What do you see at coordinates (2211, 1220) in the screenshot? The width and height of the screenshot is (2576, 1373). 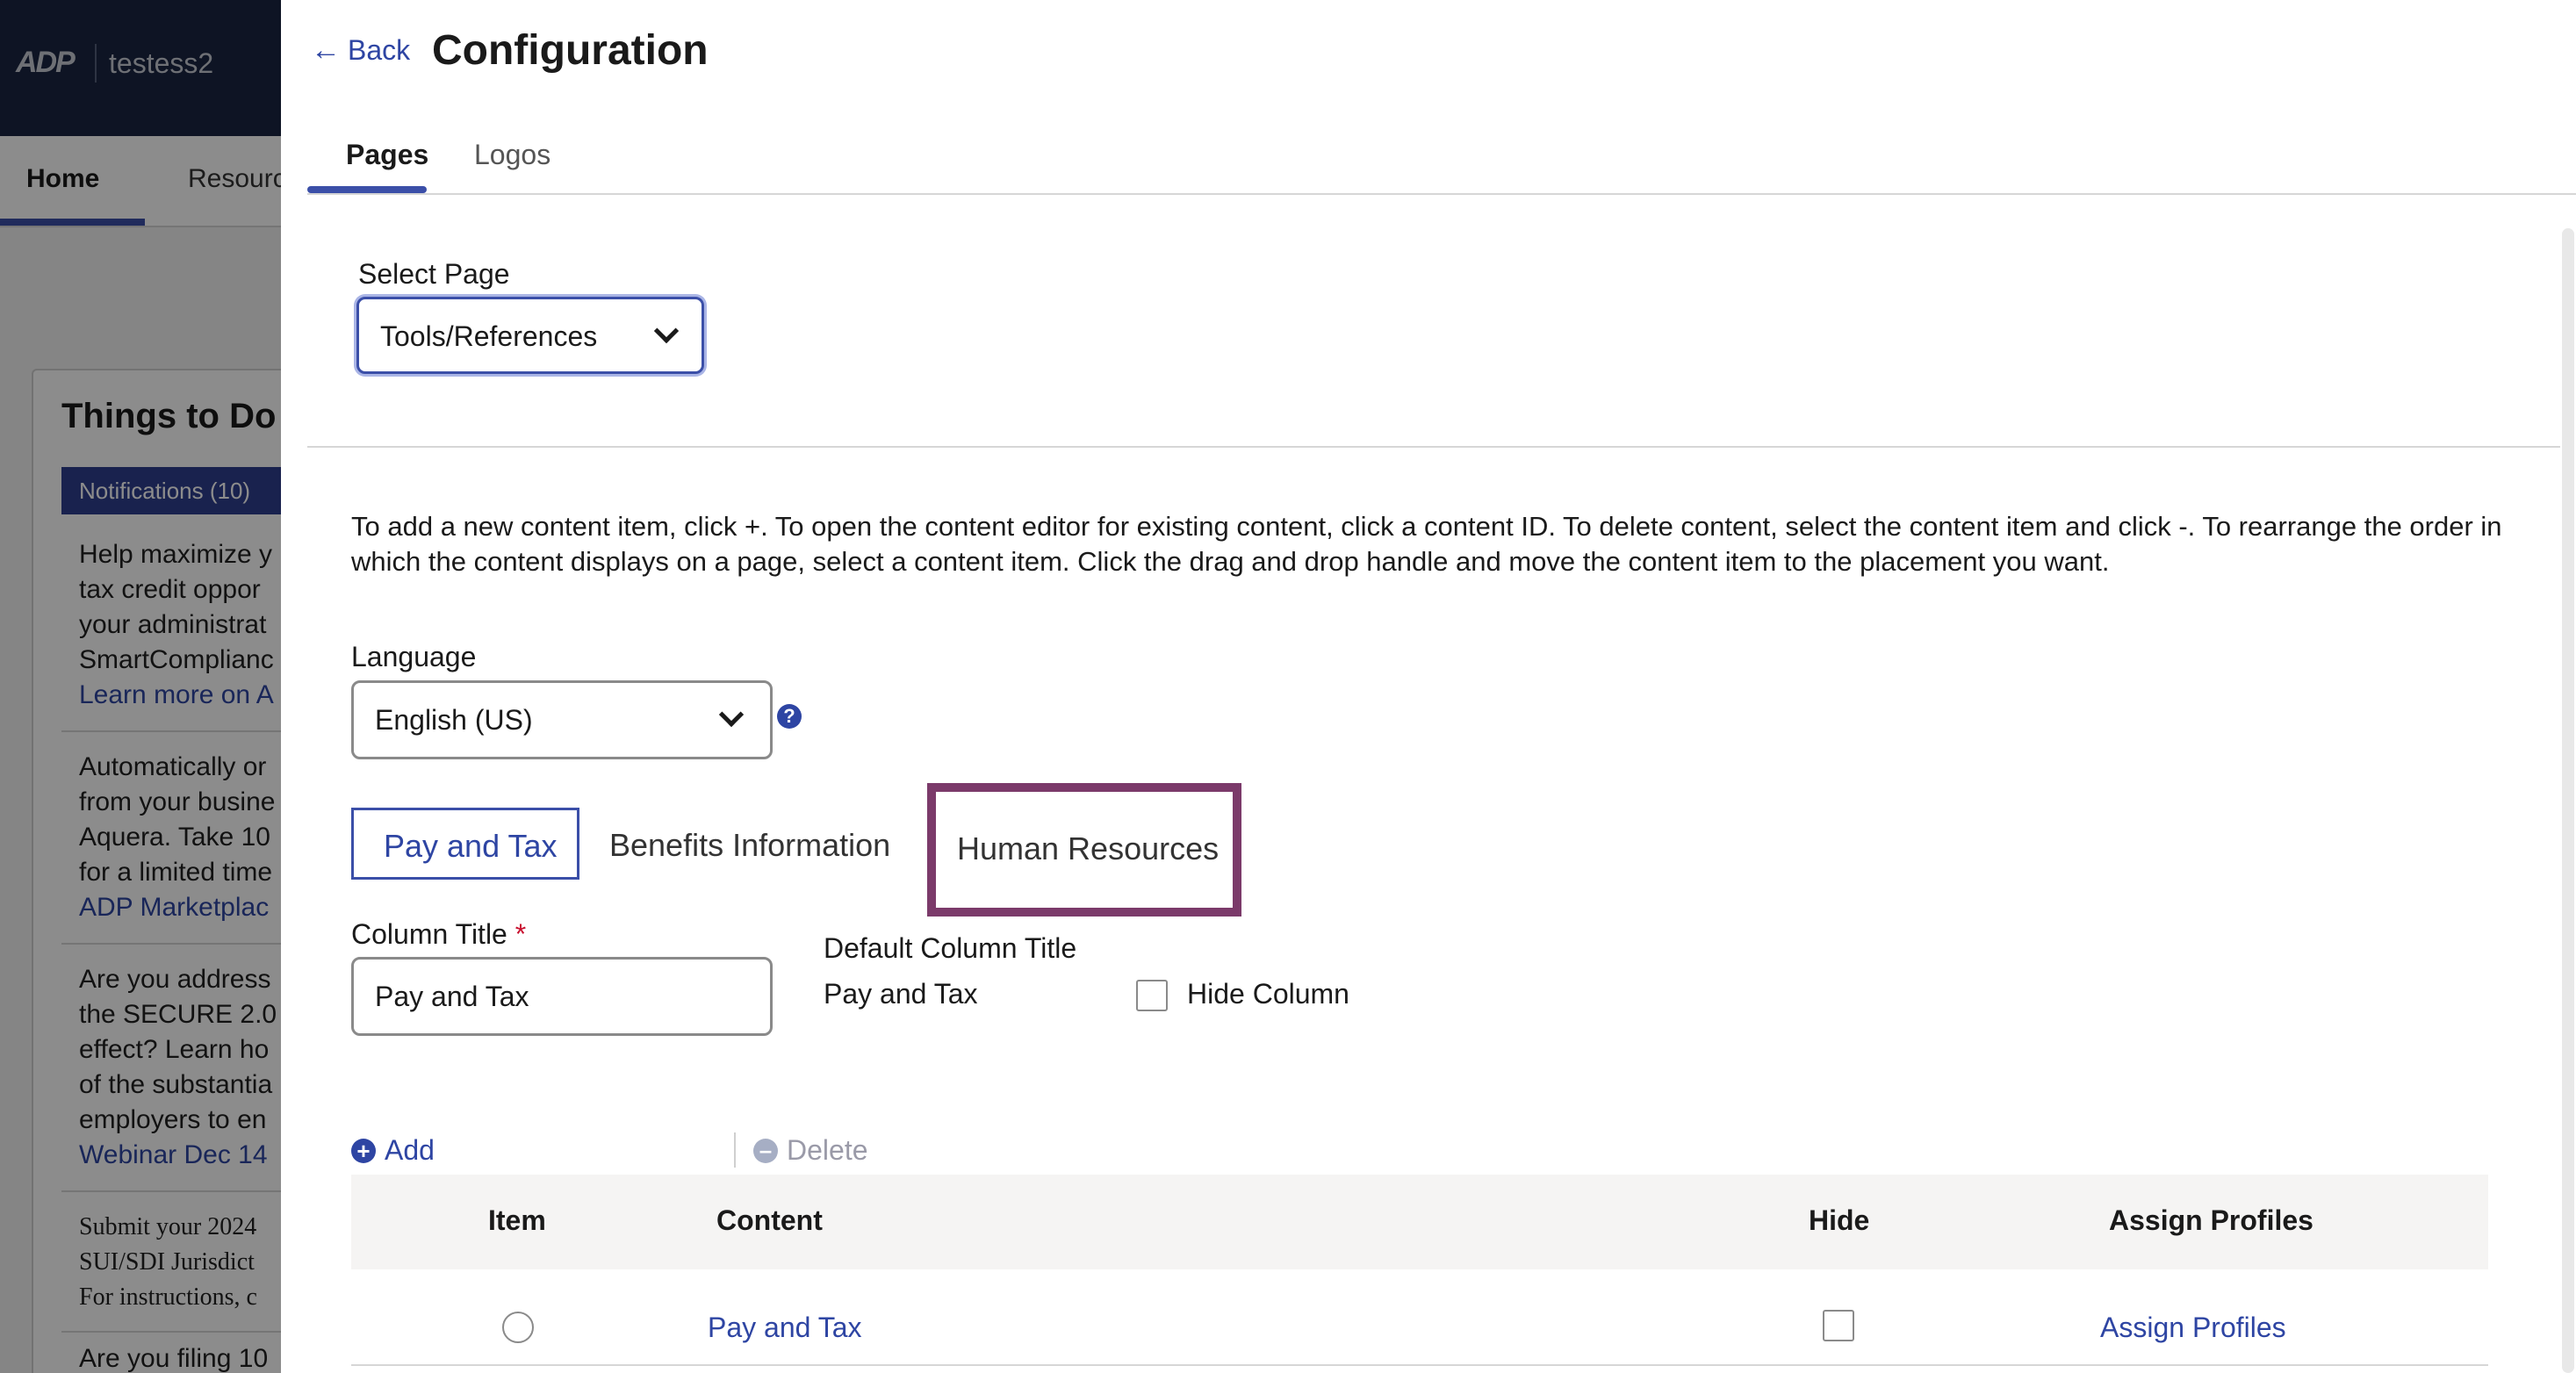 I see `th-assign-profiles: Assign Profiles` at bounding box center [2211, 1220].